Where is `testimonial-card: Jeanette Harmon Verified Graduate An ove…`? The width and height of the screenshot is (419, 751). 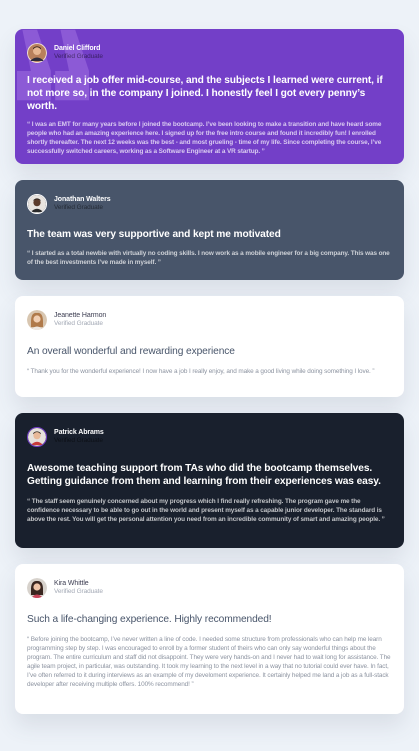
testimonial-card: Jeanette Harmon Verified Graduate An ove… is located at coordinates (209, 346).